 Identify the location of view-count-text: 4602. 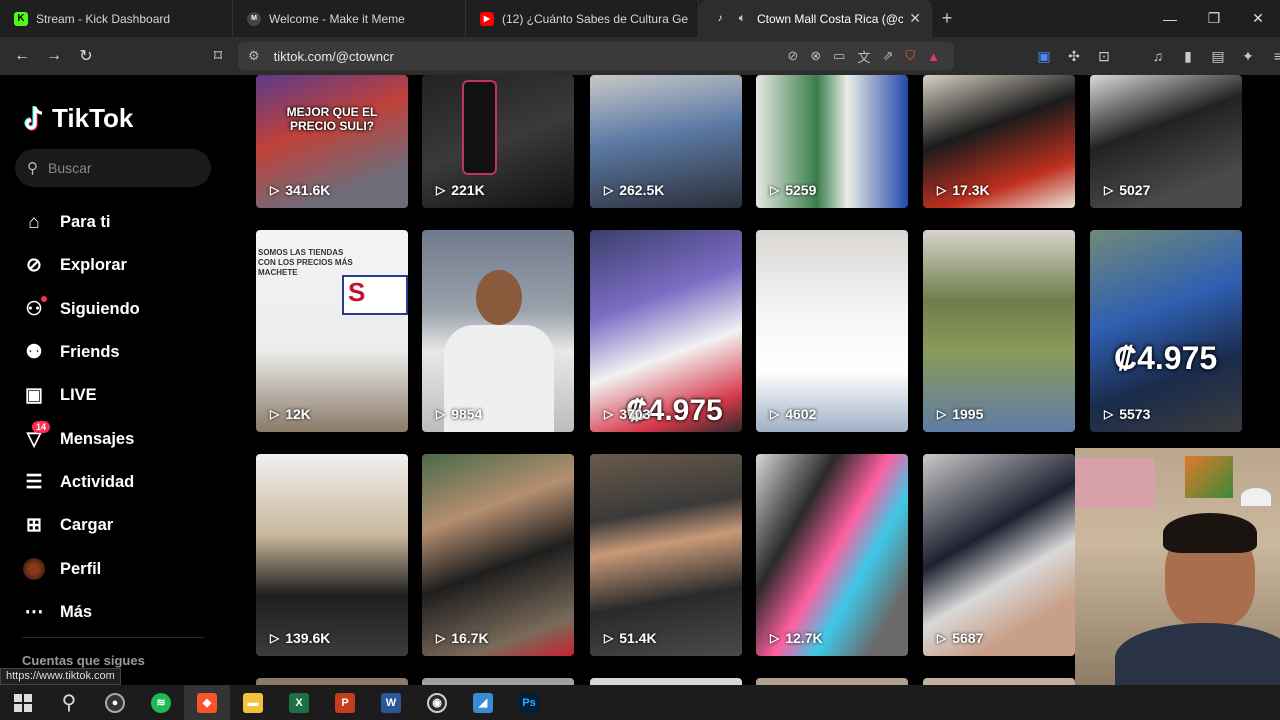
(801, 414).